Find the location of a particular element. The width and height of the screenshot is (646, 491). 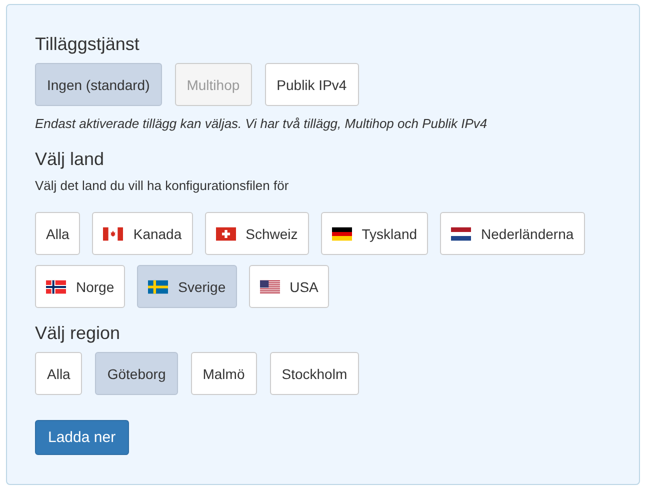

help-text: Endast aktiverade tillägg kan väljas. Vi har två tillägg, Multihop och Publik IPv4 is located at coordinates (261, 124).